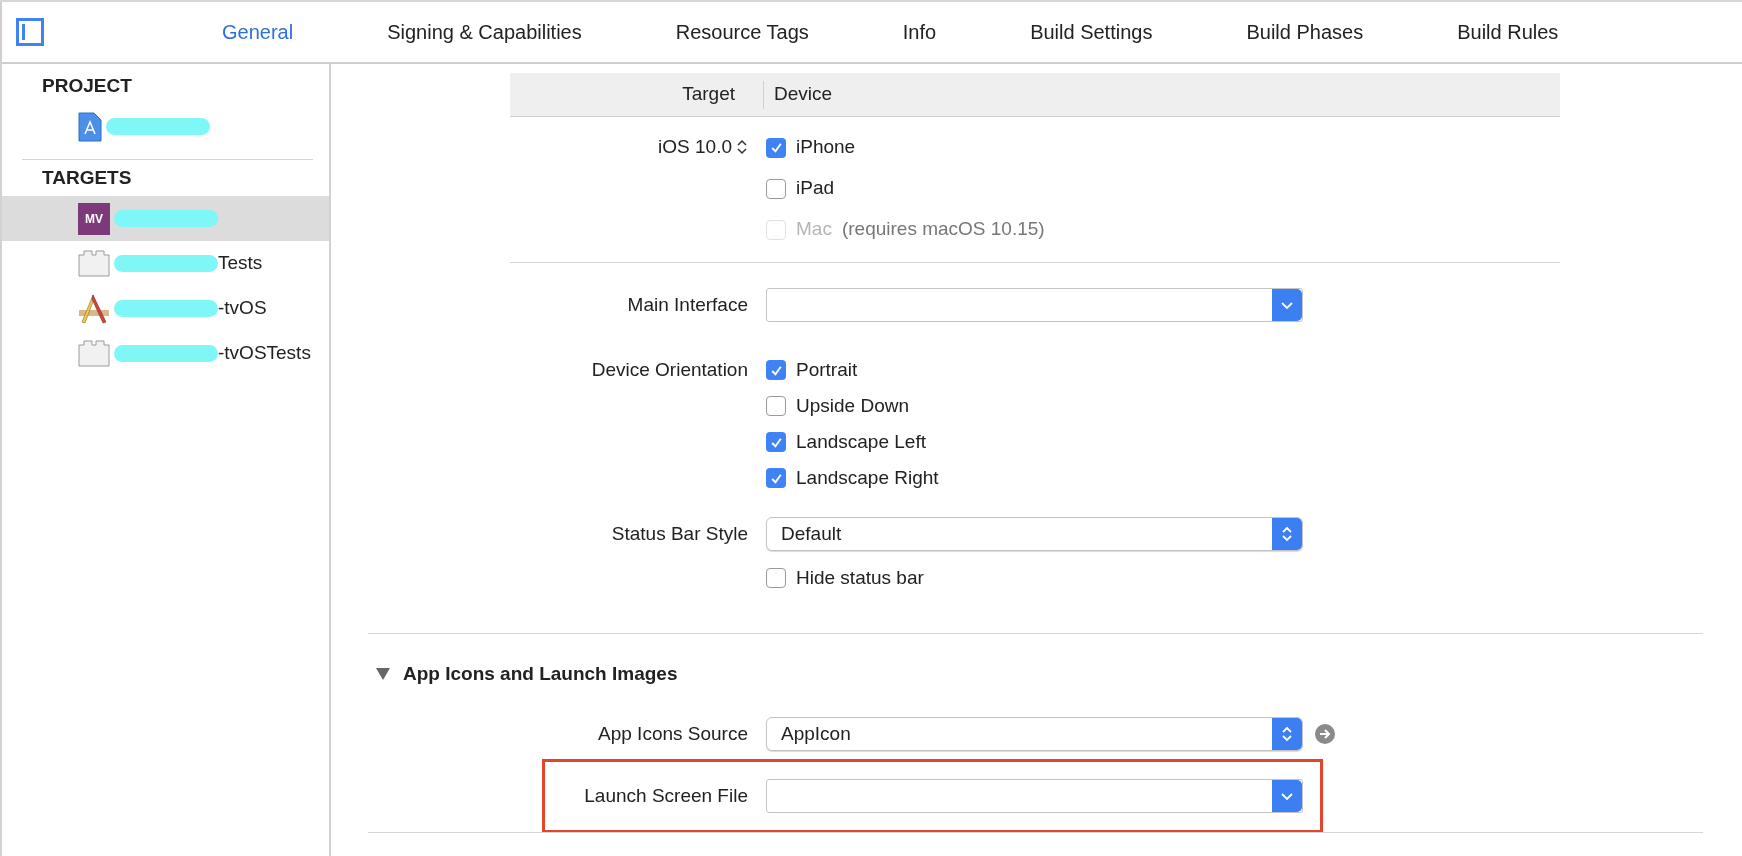 Image resolution: width=1742 pixels, height=856 pixels. I want to click on field-label: App Icons Source, so click(673, 733).